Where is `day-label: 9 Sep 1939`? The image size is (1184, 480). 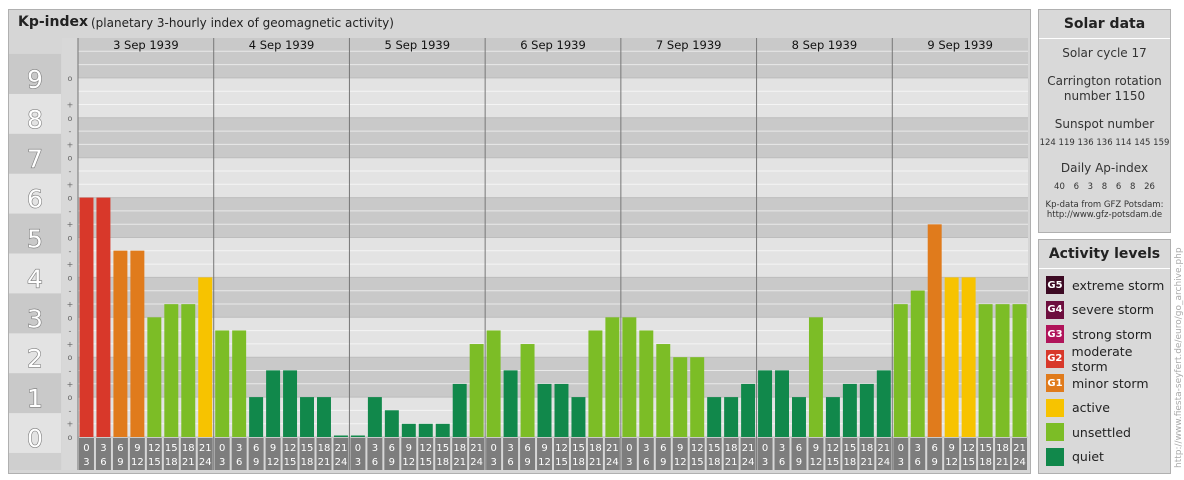 day-label: 9 Sep 1939 is located at coordinates (960, 45).